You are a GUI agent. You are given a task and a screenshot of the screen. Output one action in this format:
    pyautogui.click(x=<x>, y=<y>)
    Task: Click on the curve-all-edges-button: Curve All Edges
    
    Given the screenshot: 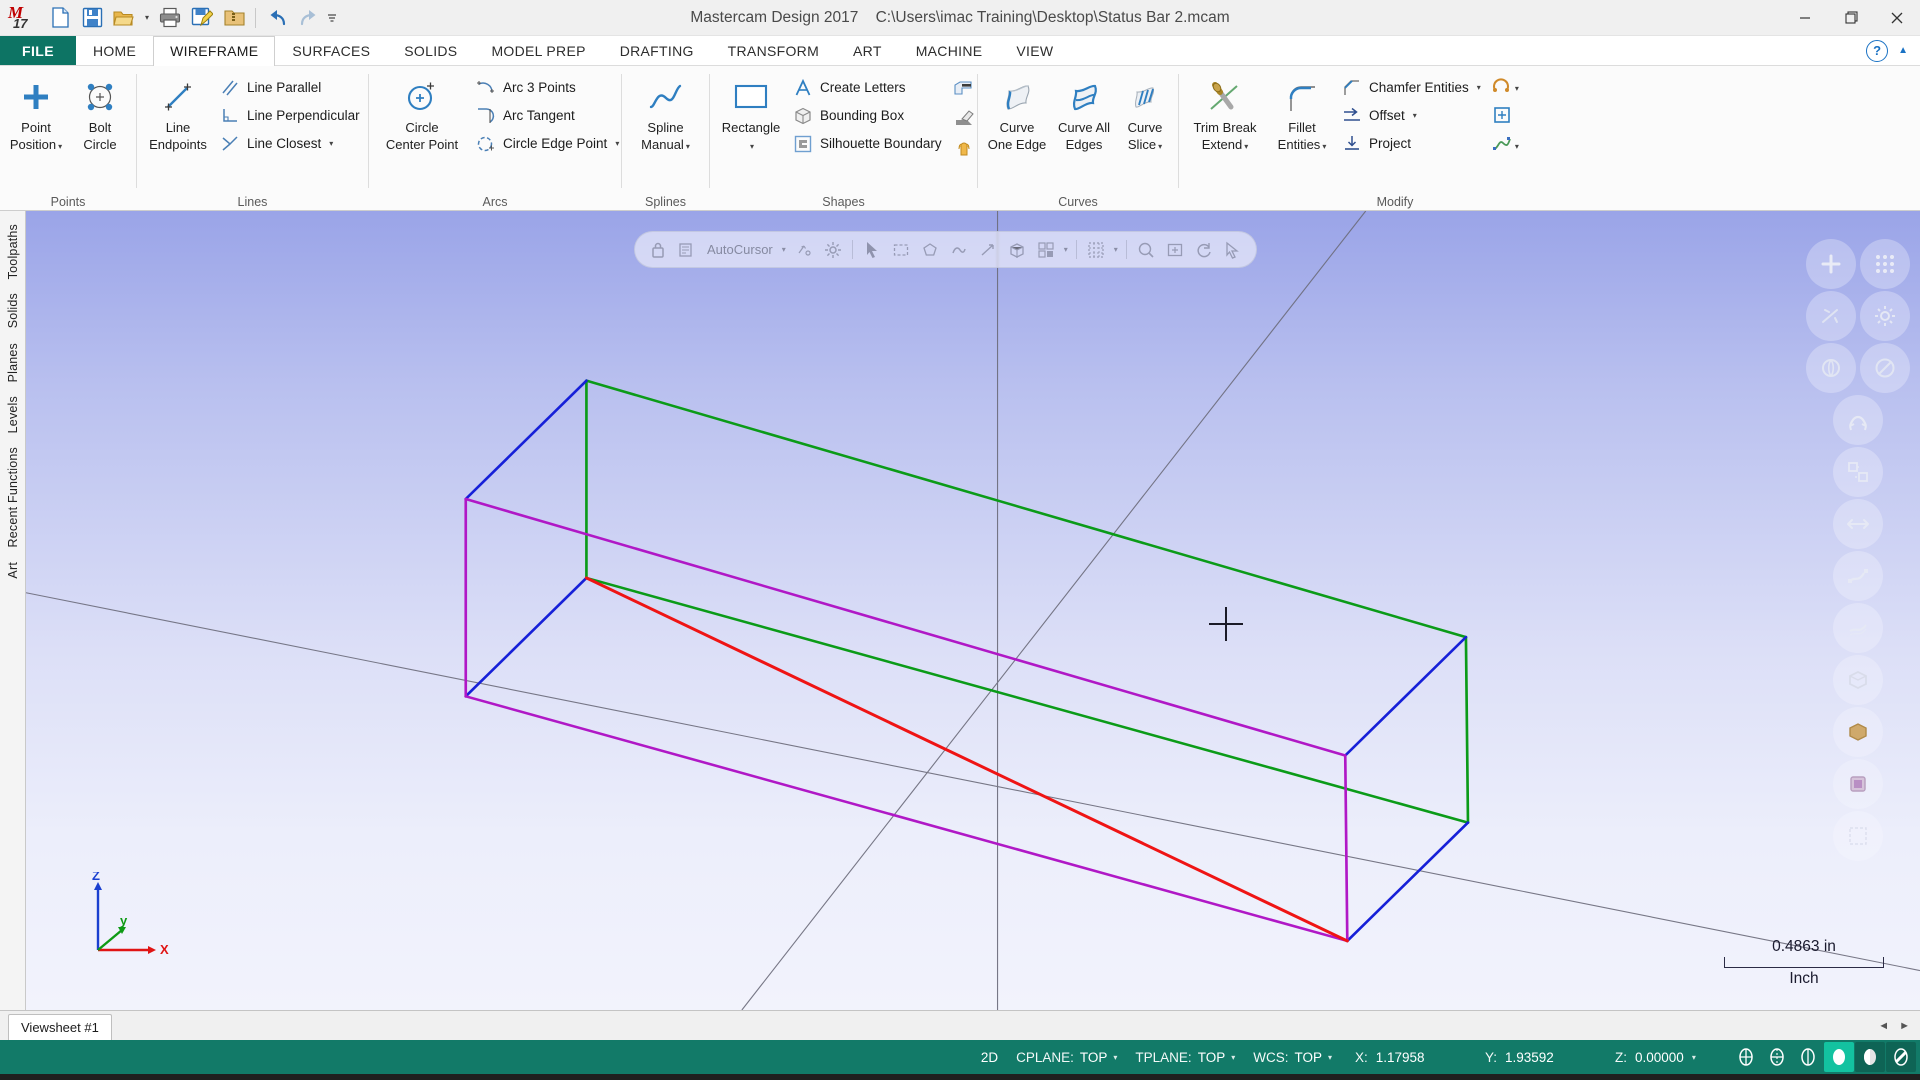 What is the action you would take?
    pyautogui.click(x=1084, y=113)
    